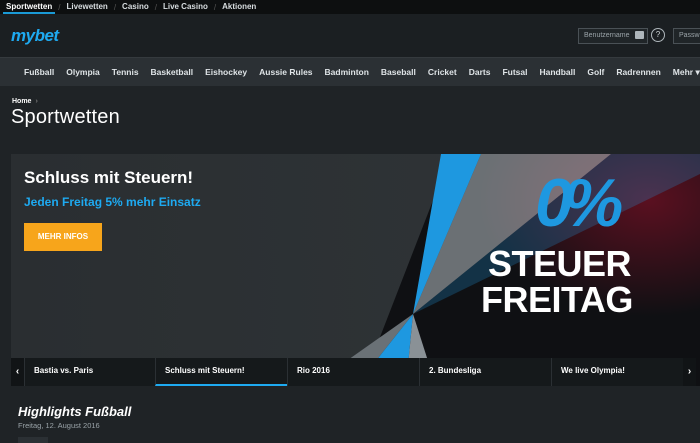  What do you see at coordinates (63, 237) in the screenshot?
I see `more-info-button: MEHR INFOS` at bounding box center [63, 237].